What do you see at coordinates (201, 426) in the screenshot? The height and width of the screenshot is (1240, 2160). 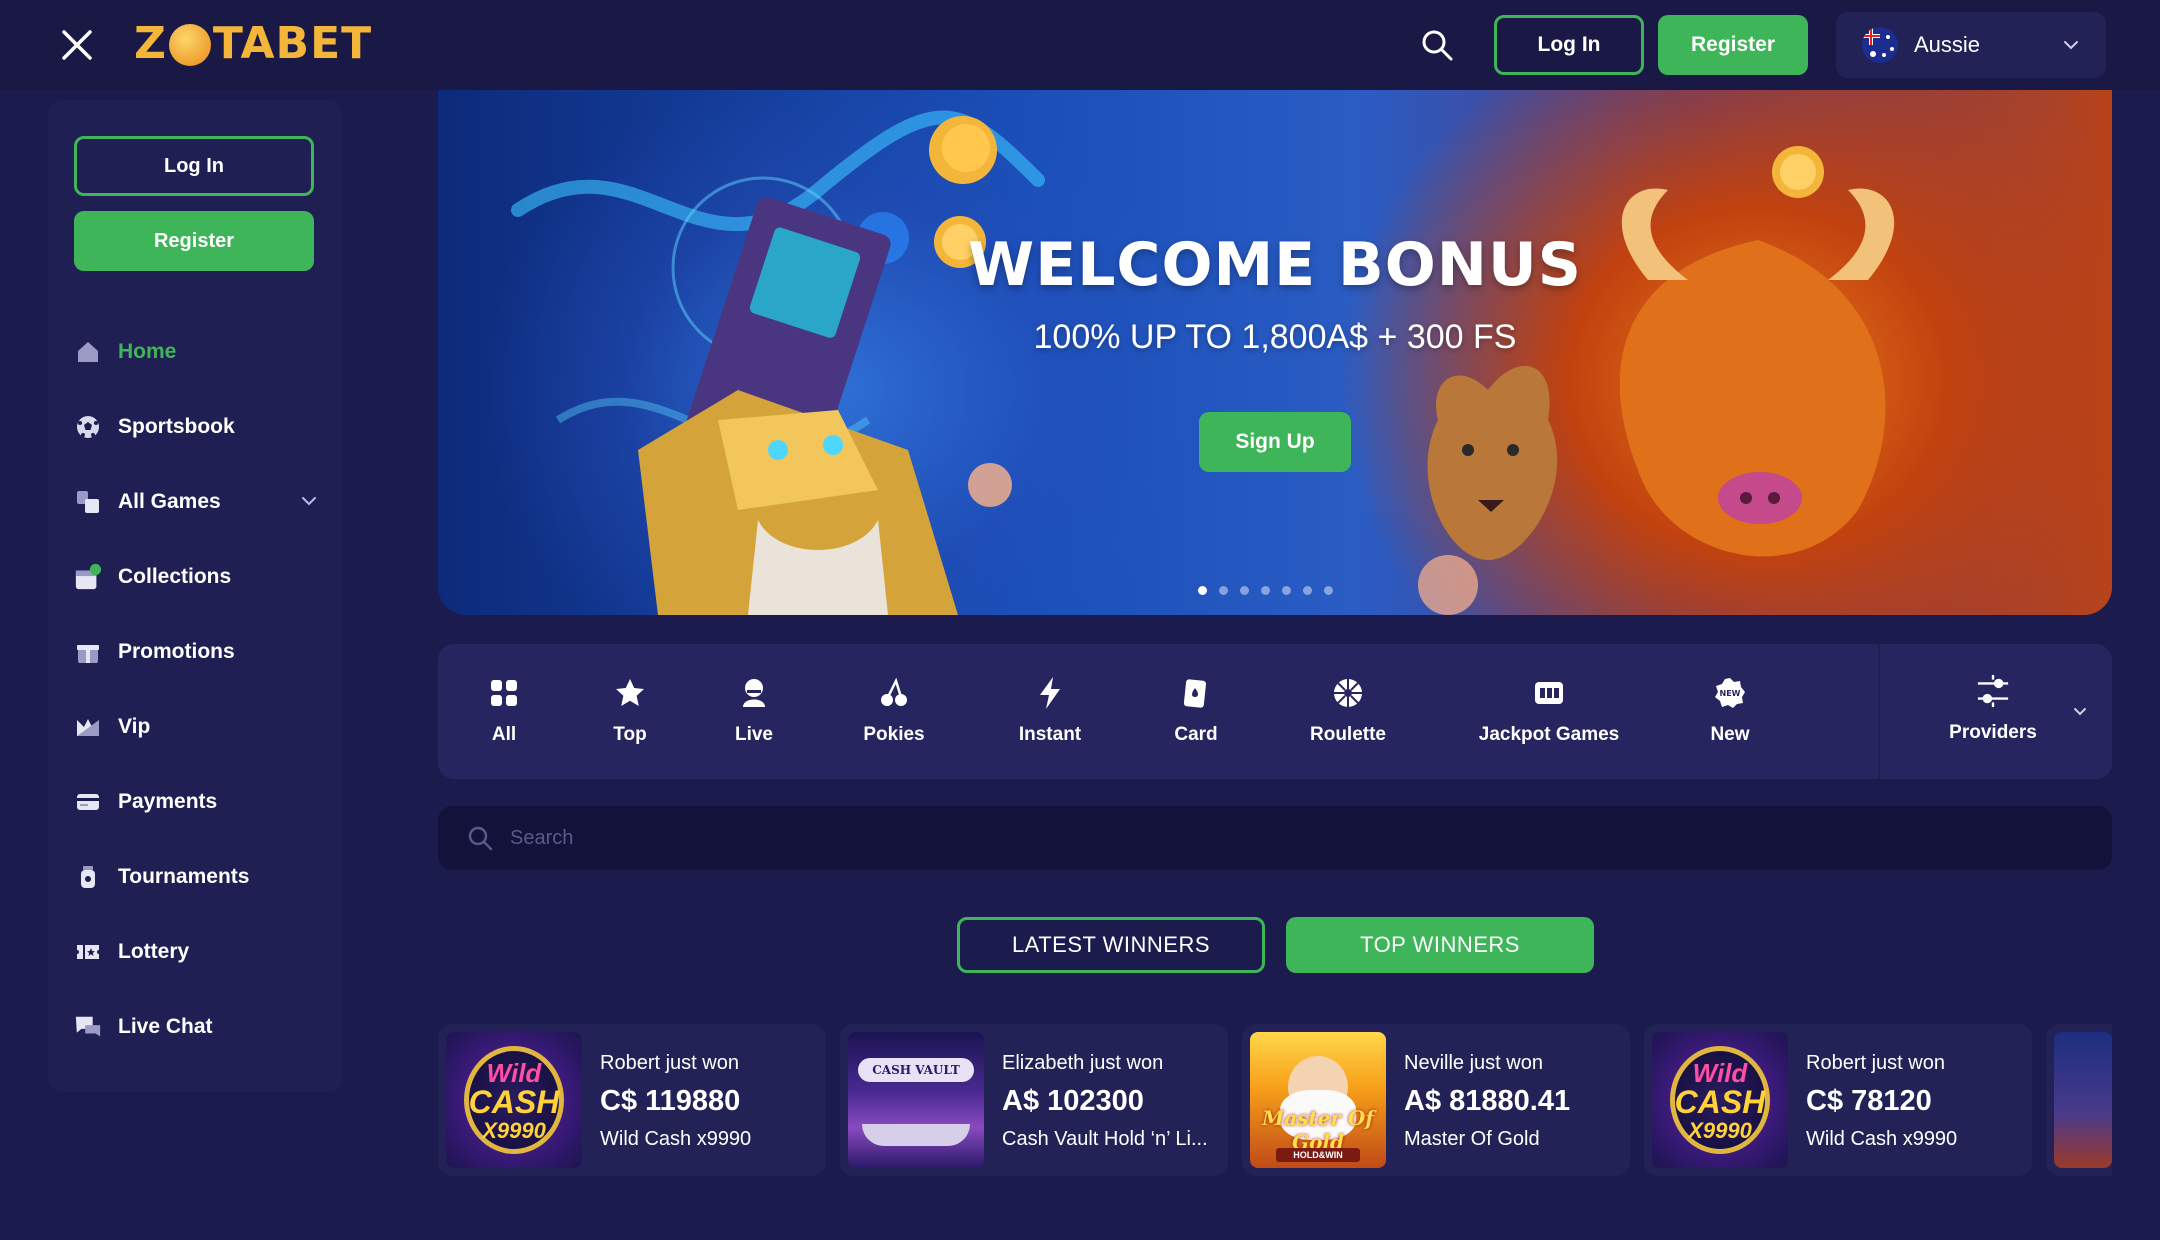 I see `sidebar-item-sportsbook: Sportsbook` at bounding box center [201, 426].